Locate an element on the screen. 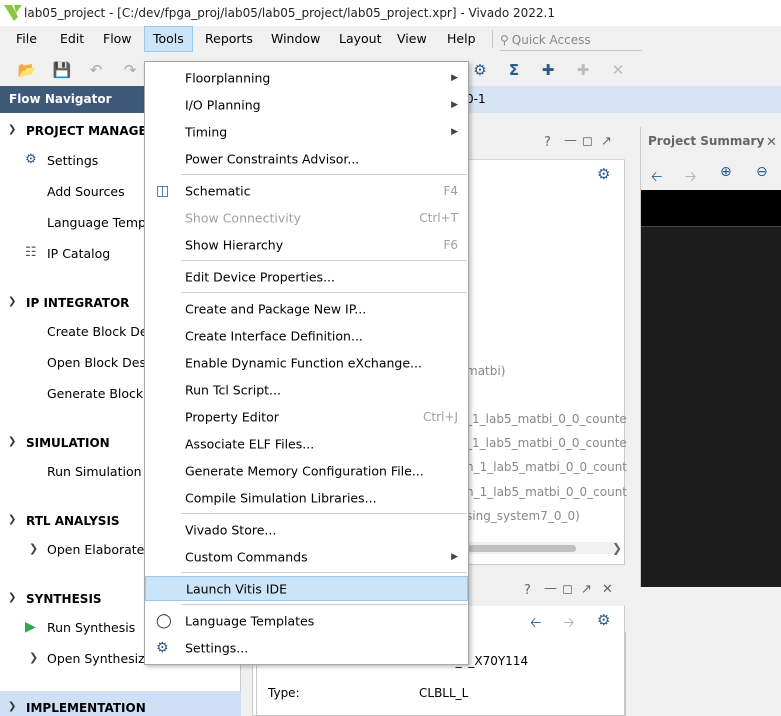 The image size is (781, 716). source-line-5: n_1_lab5_matbi_0_0_count is located at coordinates (547, 492).